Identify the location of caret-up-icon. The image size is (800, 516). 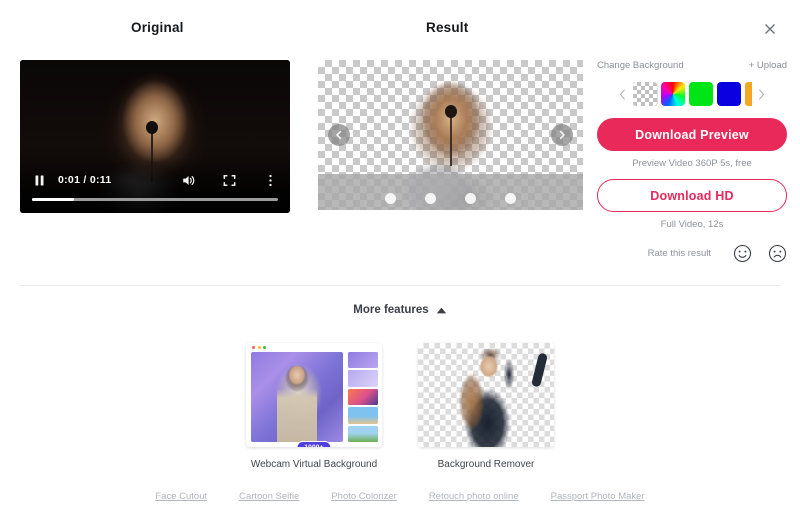
(441, 310).